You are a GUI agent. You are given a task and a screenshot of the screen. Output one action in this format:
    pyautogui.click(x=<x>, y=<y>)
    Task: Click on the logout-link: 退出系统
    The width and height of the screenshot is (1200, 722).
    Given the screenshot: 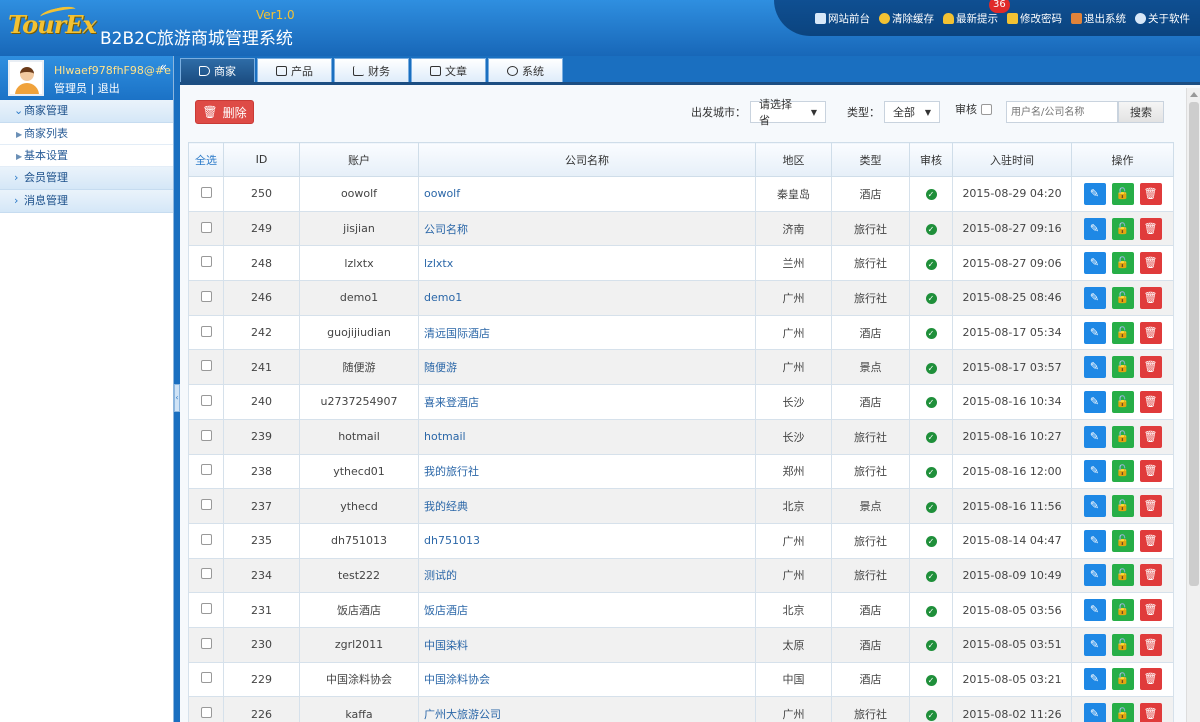 What is the action you would take?
    pyautogui.click(x=1098, y=18)
    